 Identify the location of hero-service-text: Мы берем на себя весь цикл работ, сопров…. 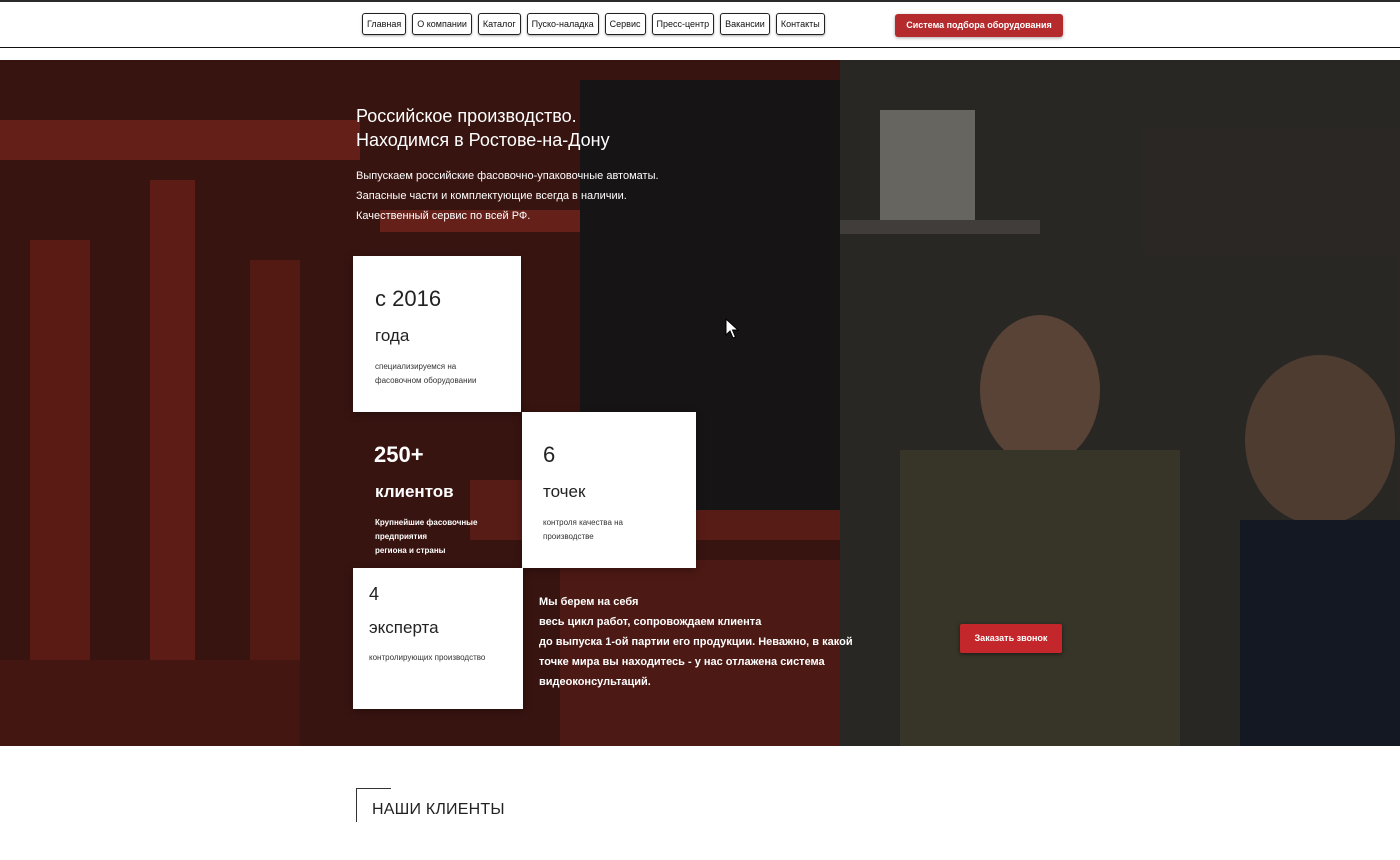
(696, 642).